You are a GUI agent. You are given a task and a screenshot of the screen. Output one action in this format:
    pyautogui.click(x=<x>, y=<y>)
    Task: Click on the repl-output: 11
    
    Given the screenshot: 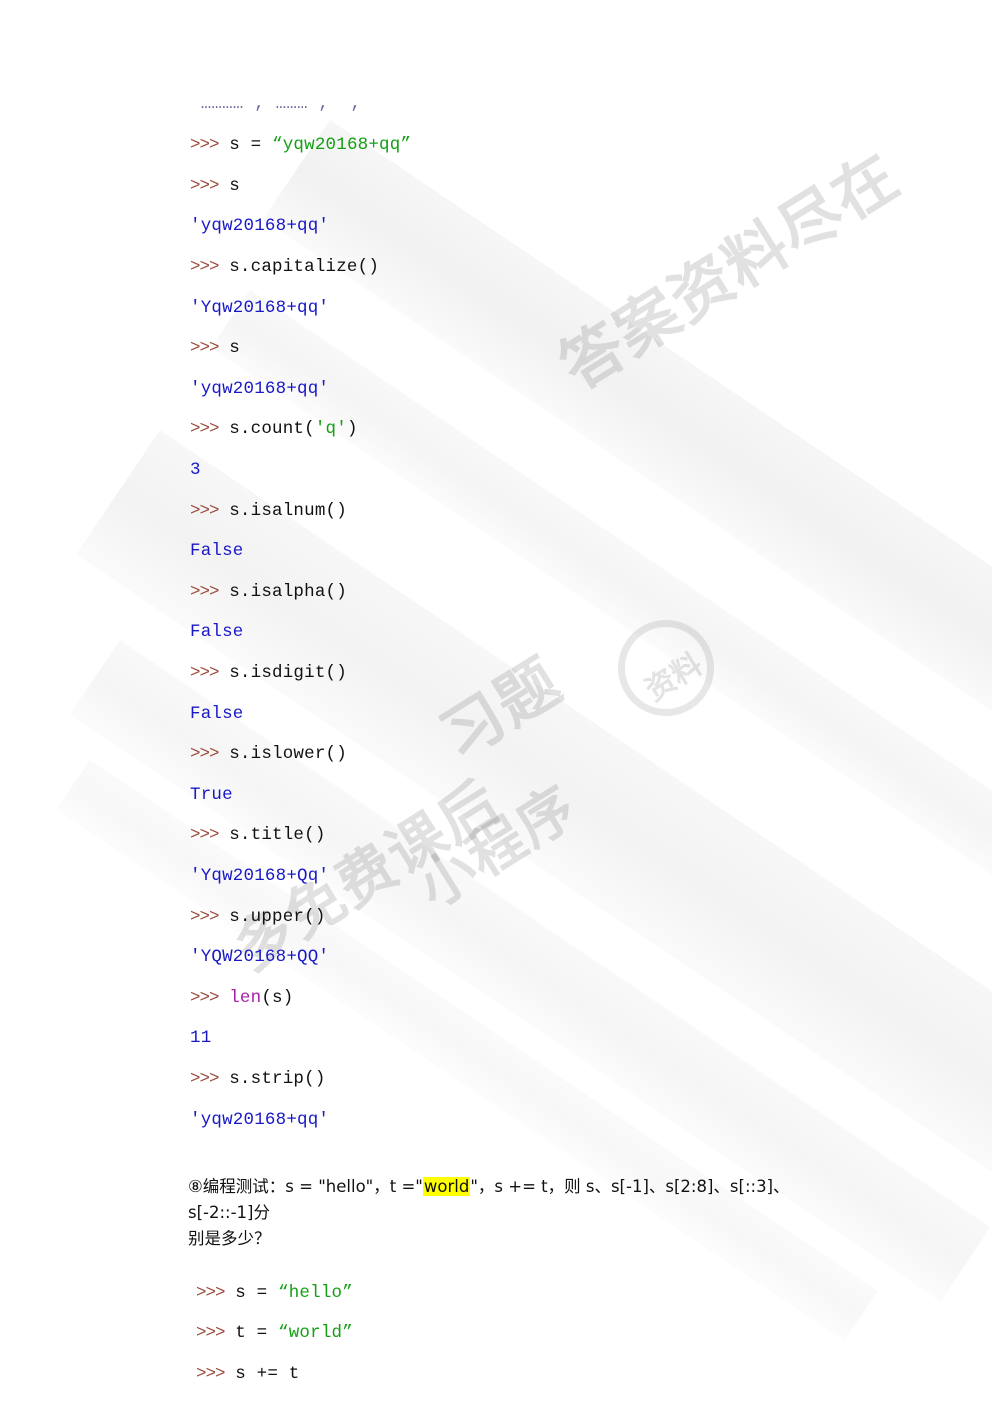 What is the action you would take?
    pyautogui.click(x=201, y=1038)
    